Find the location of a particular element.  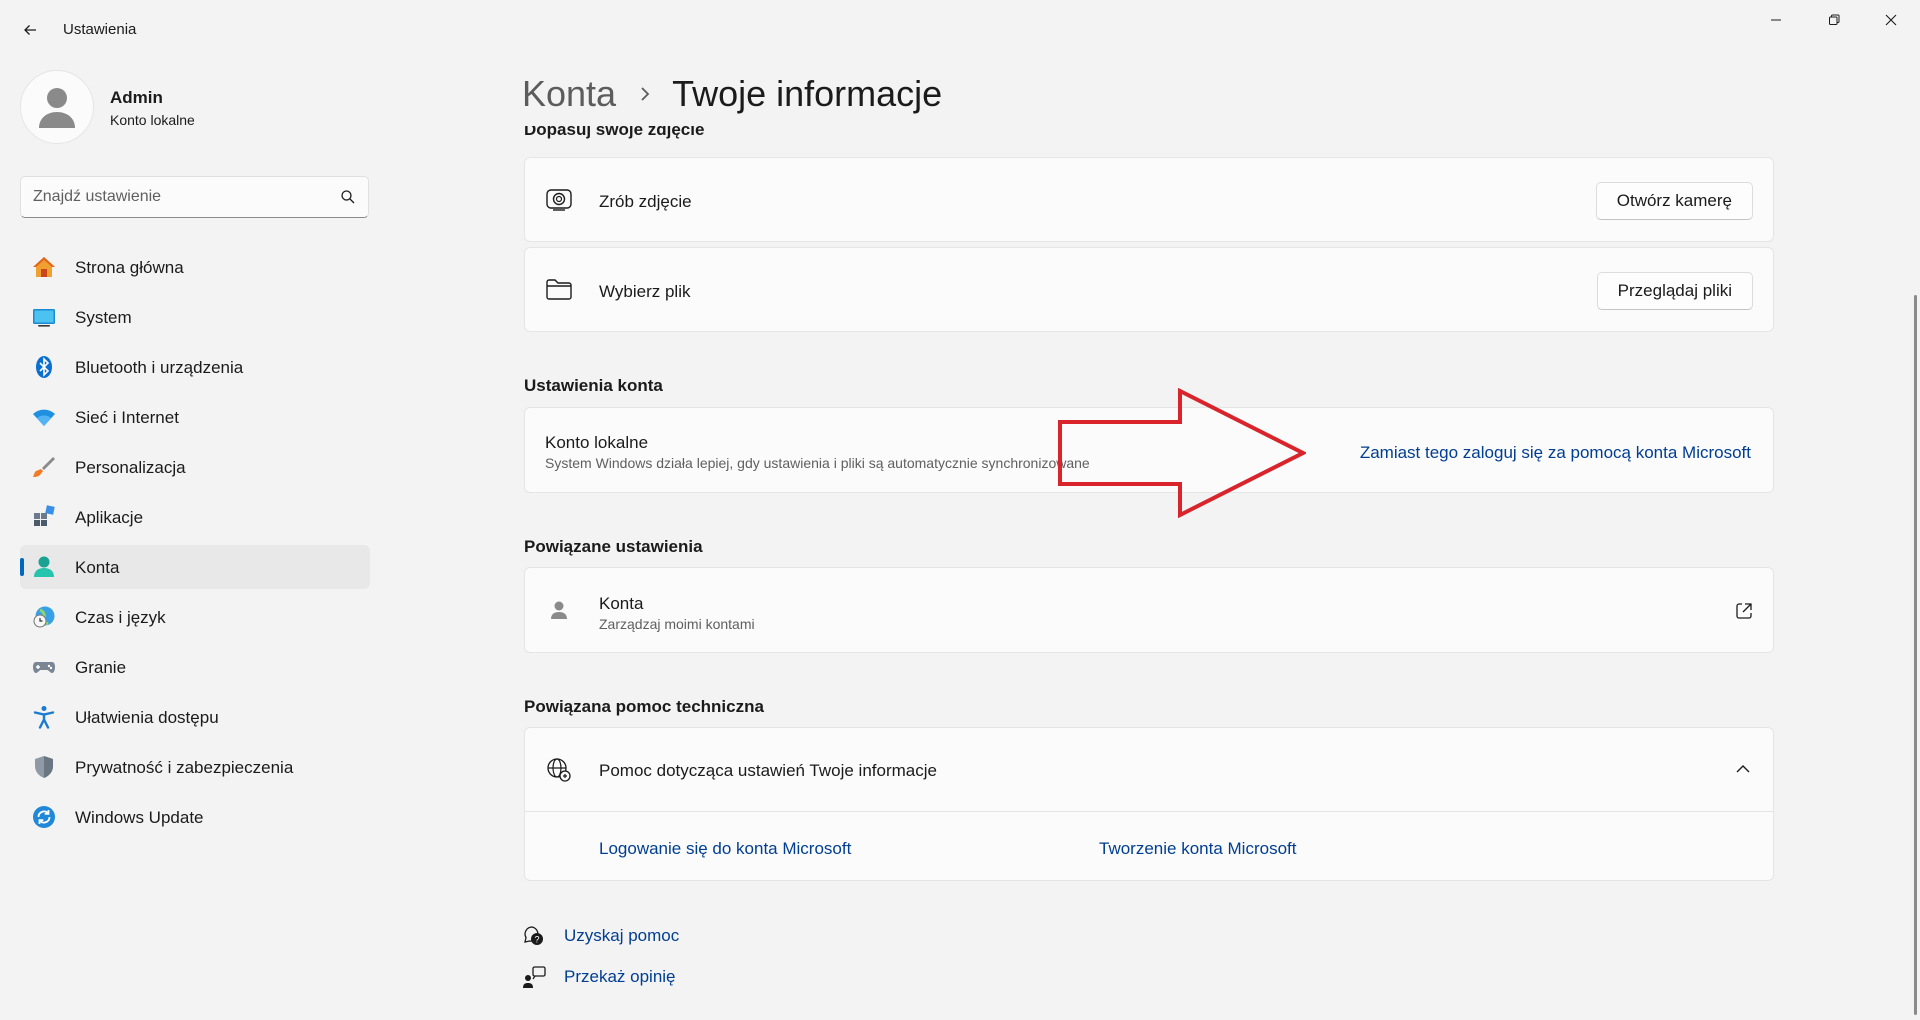

close-icon is located at coordinates (1891, 20).